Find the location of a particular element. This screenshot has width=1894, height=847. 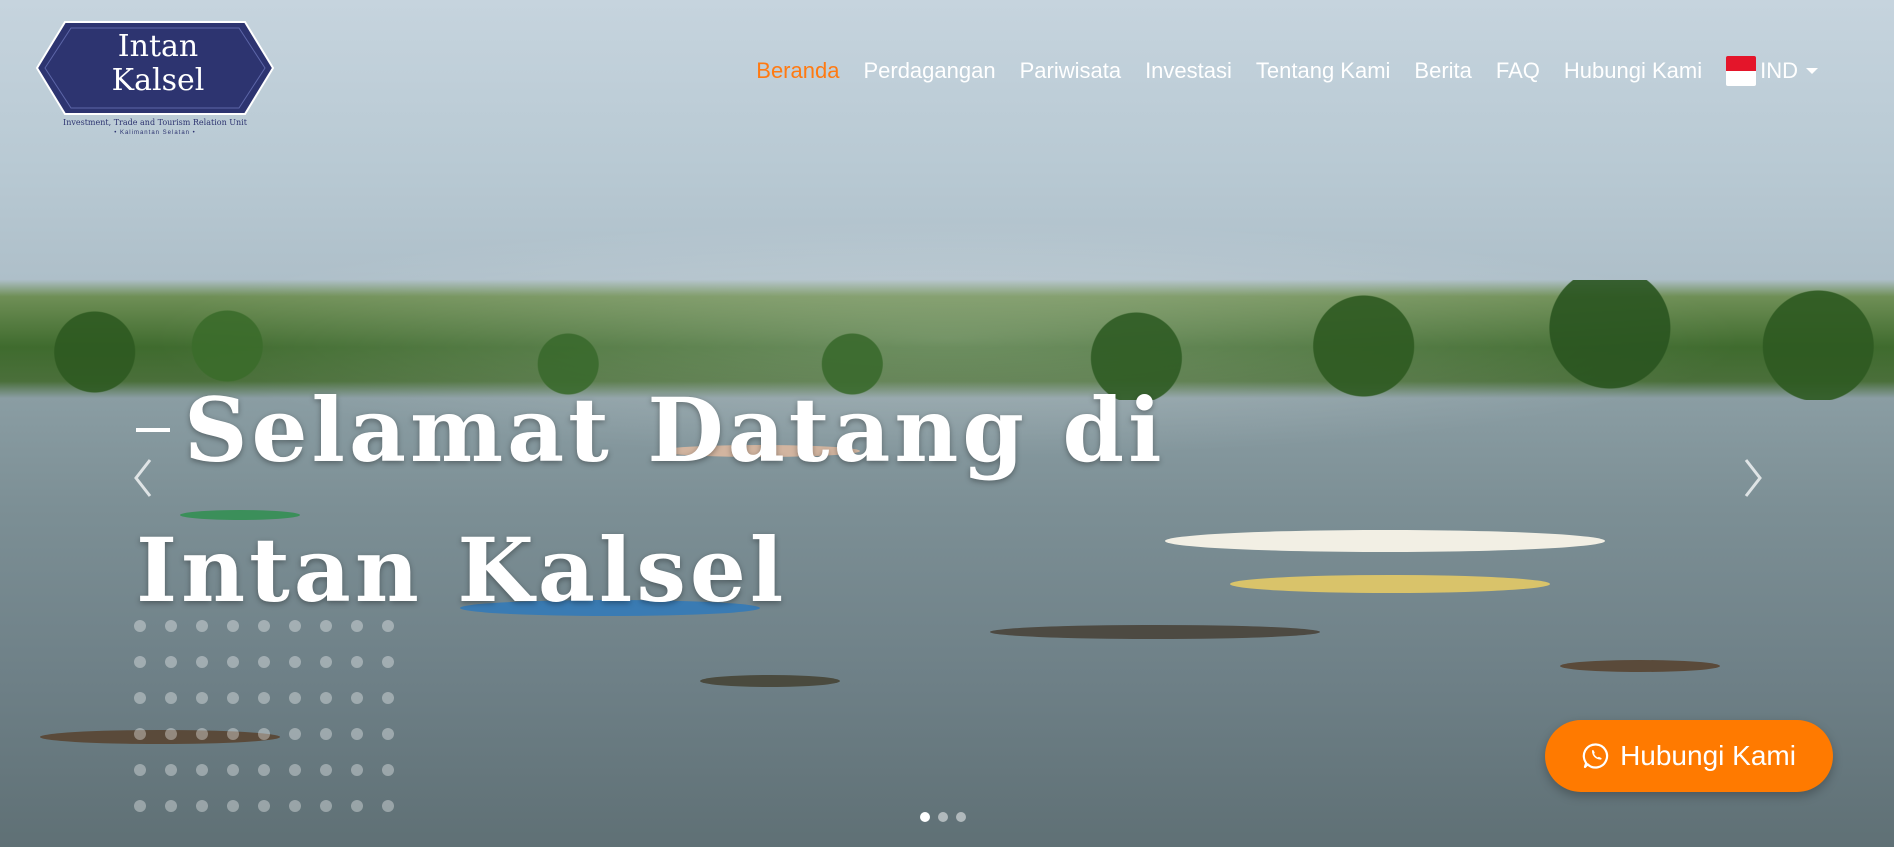

nav-item-pariwisata: Pariwisata is located at coordinates (1070, 71).